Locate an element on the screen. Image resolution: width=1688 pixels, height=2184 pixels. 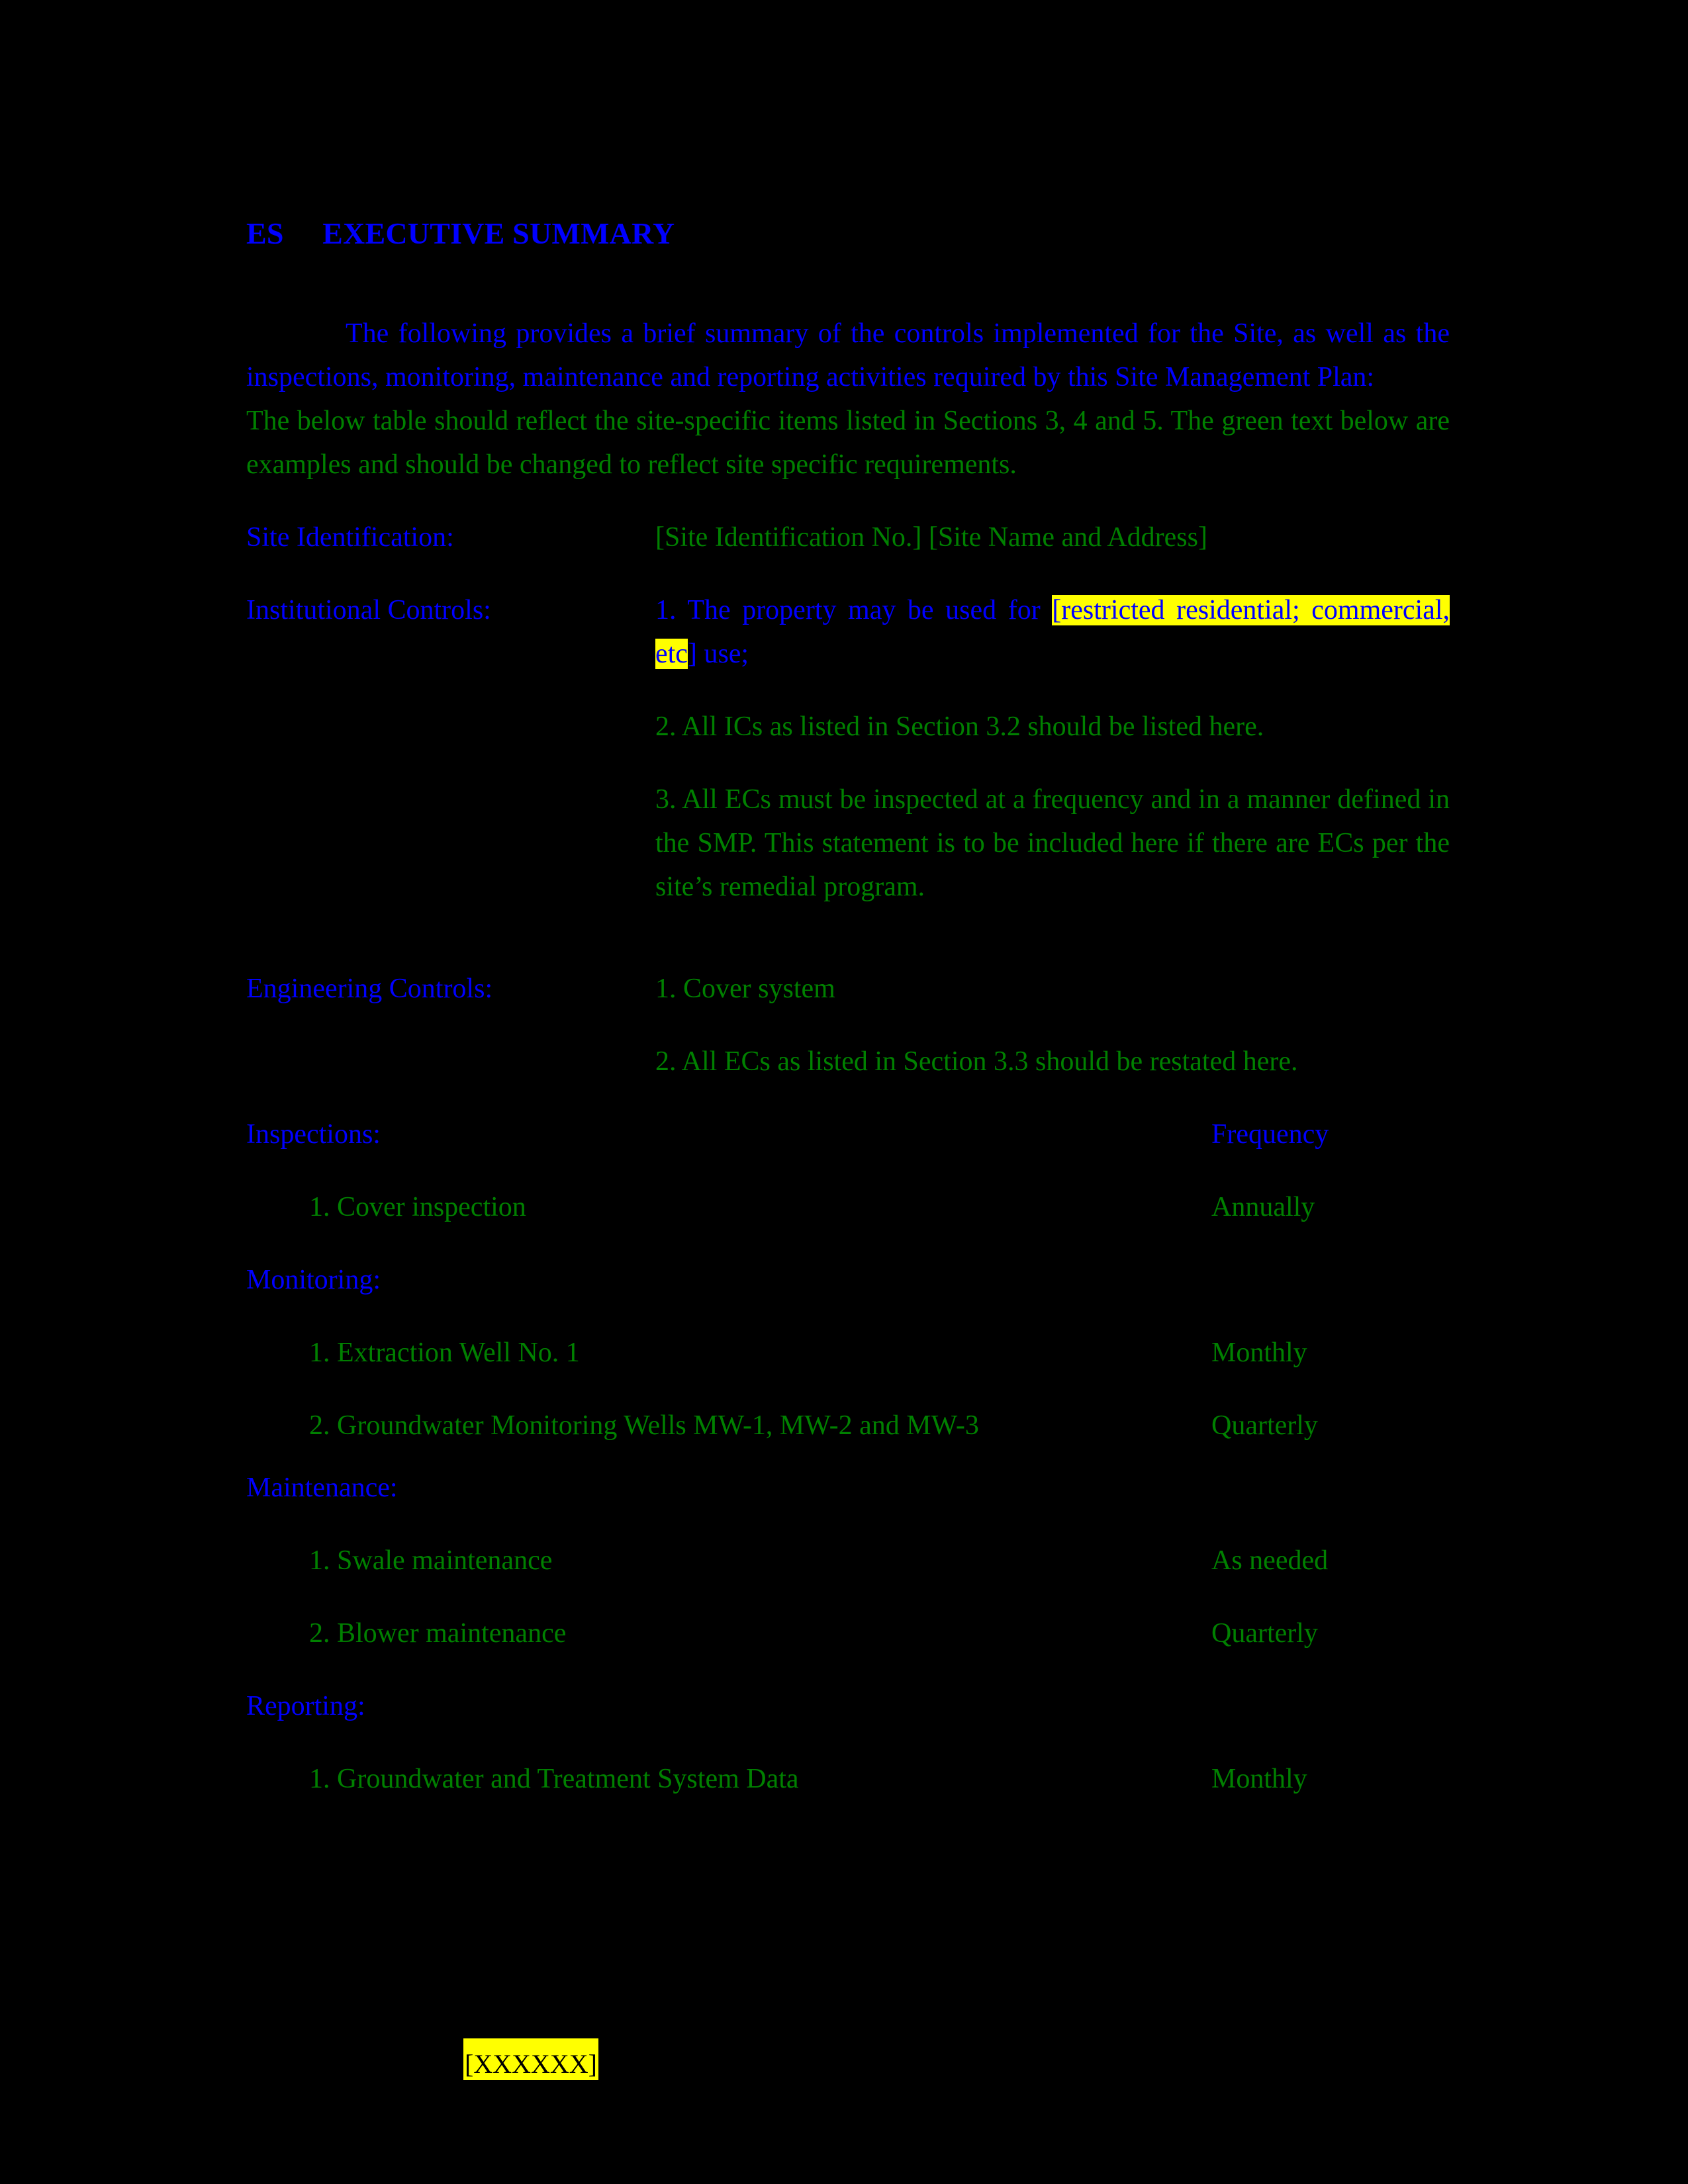
footer: [XXXXXX] is located at coordinates (530, 2060).